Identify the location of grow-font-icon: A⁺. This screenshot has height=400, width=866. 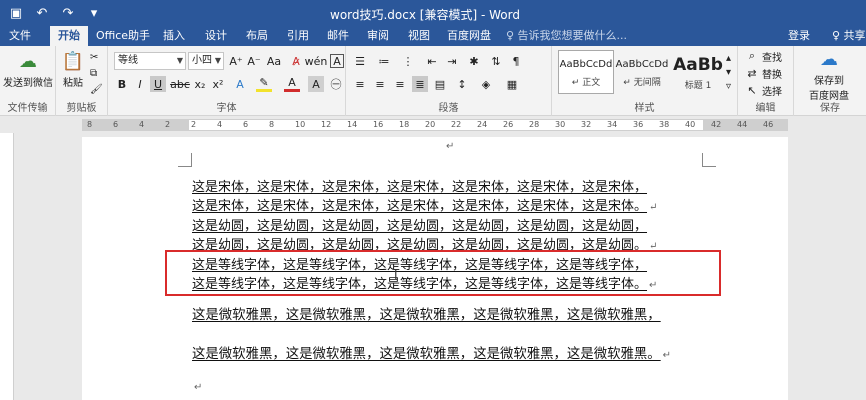
(236, 61).